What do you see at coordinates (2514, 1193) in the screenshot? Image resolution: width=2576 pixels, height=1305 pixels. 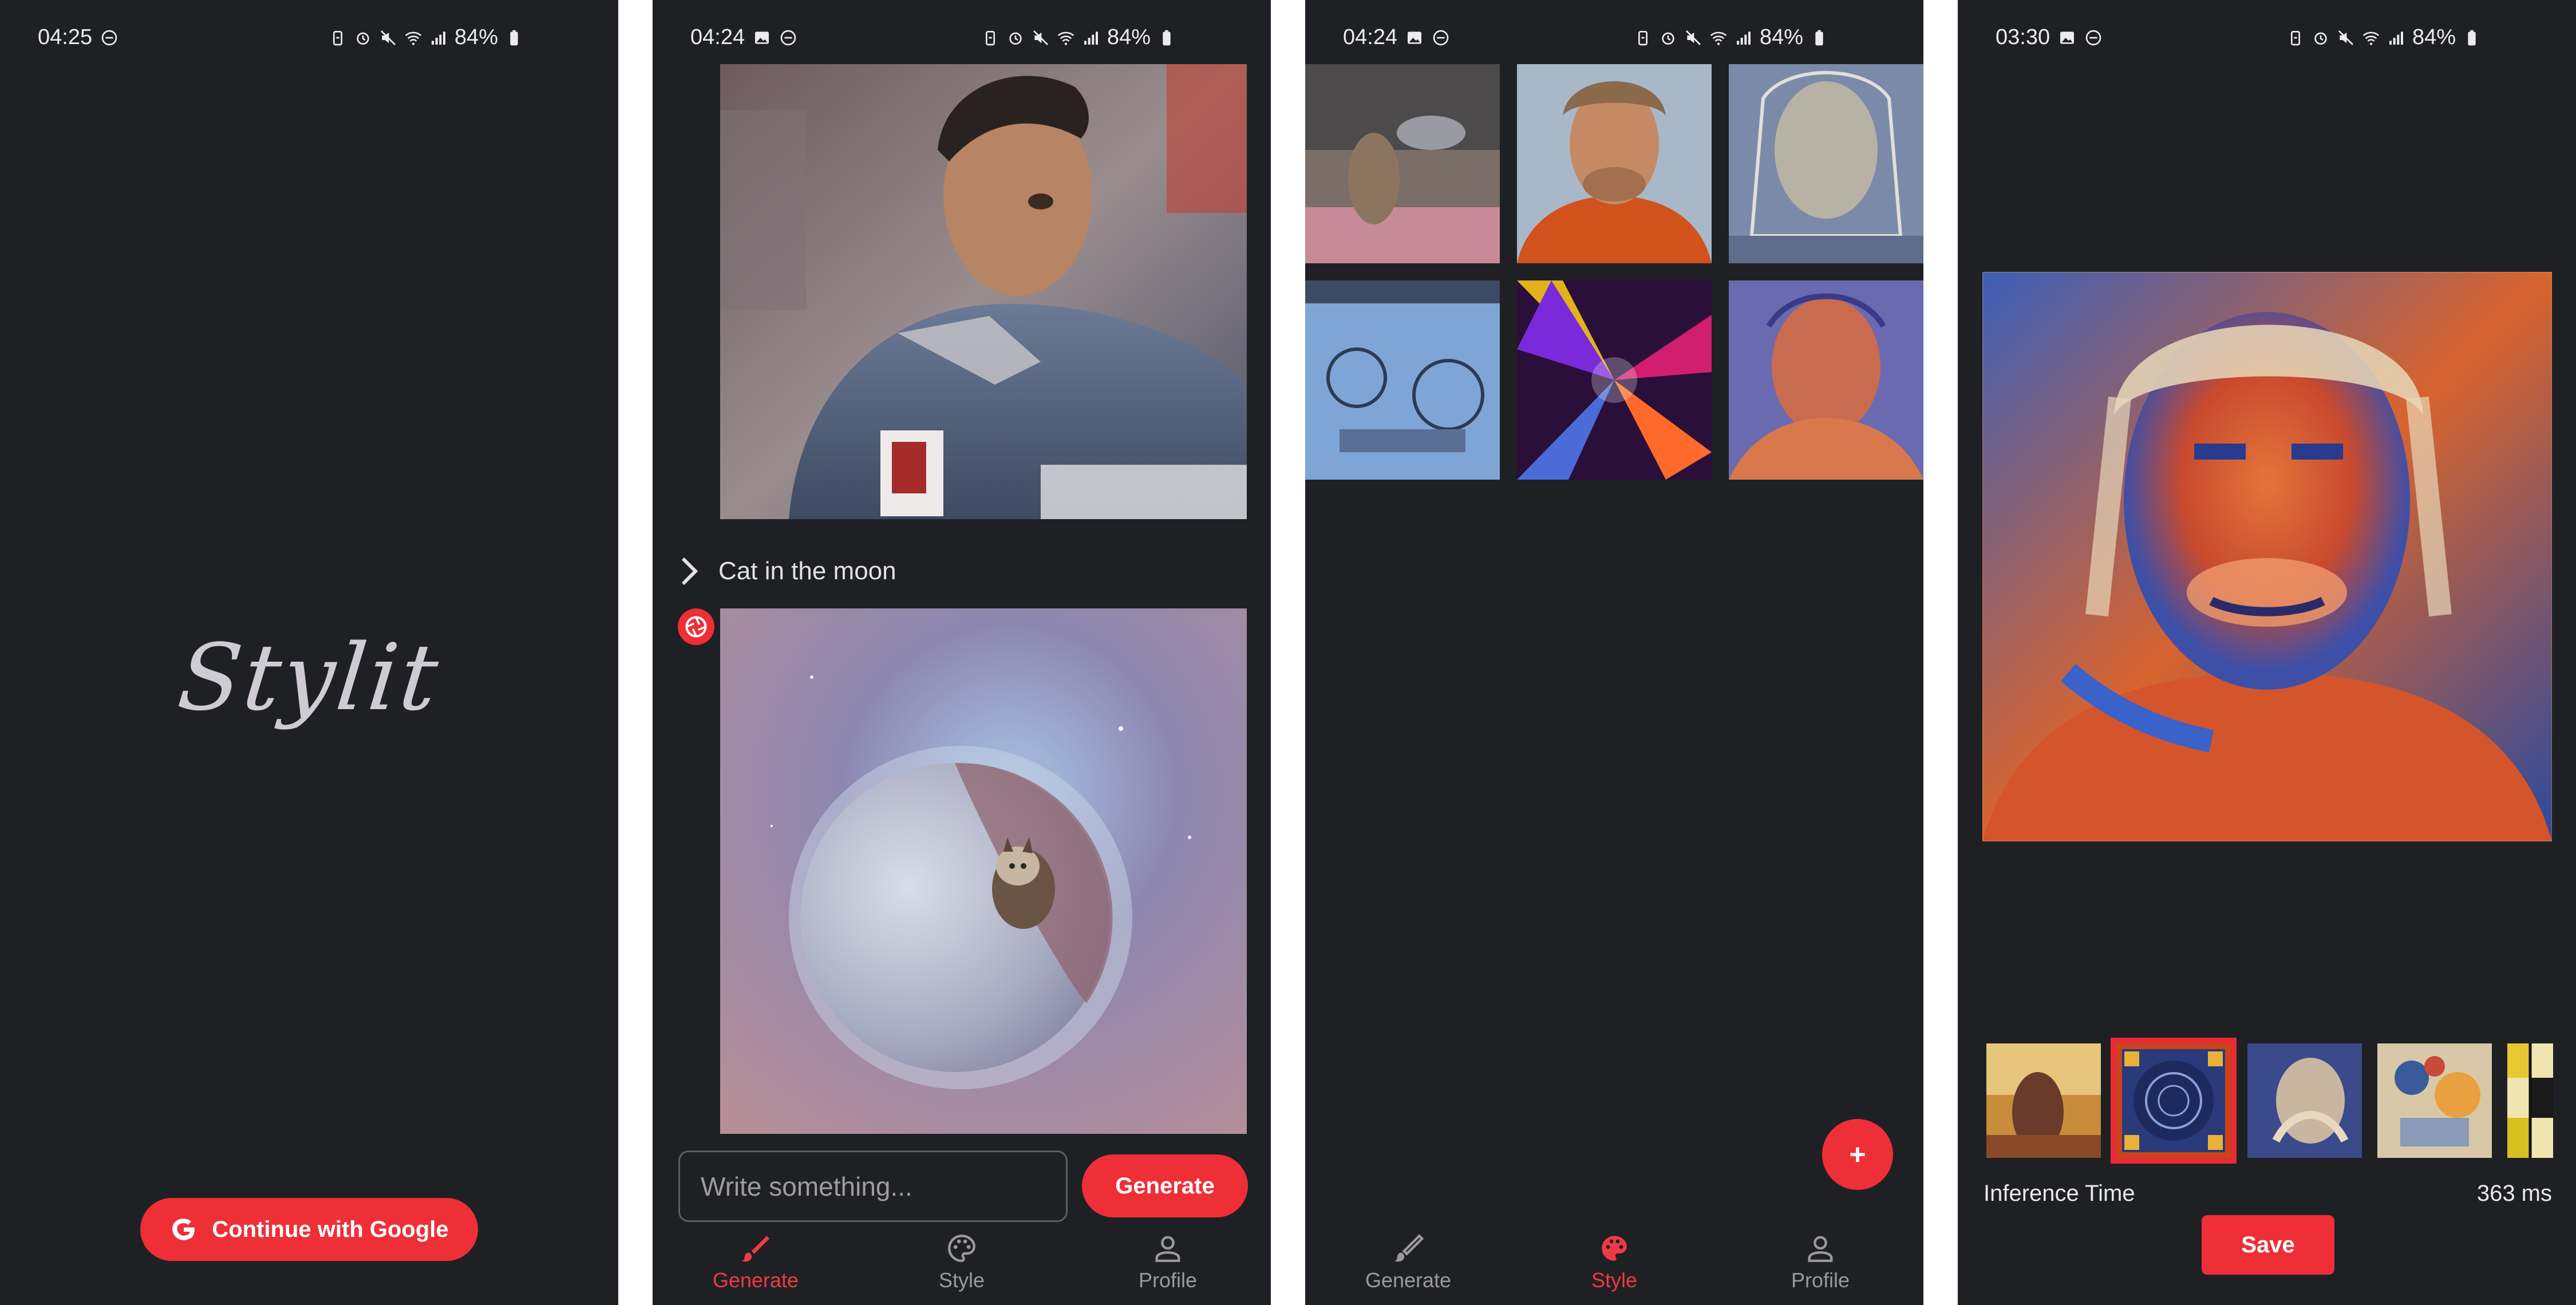 I see `inference-time-value: 363 ms` at bounding box center [2514, 1193].